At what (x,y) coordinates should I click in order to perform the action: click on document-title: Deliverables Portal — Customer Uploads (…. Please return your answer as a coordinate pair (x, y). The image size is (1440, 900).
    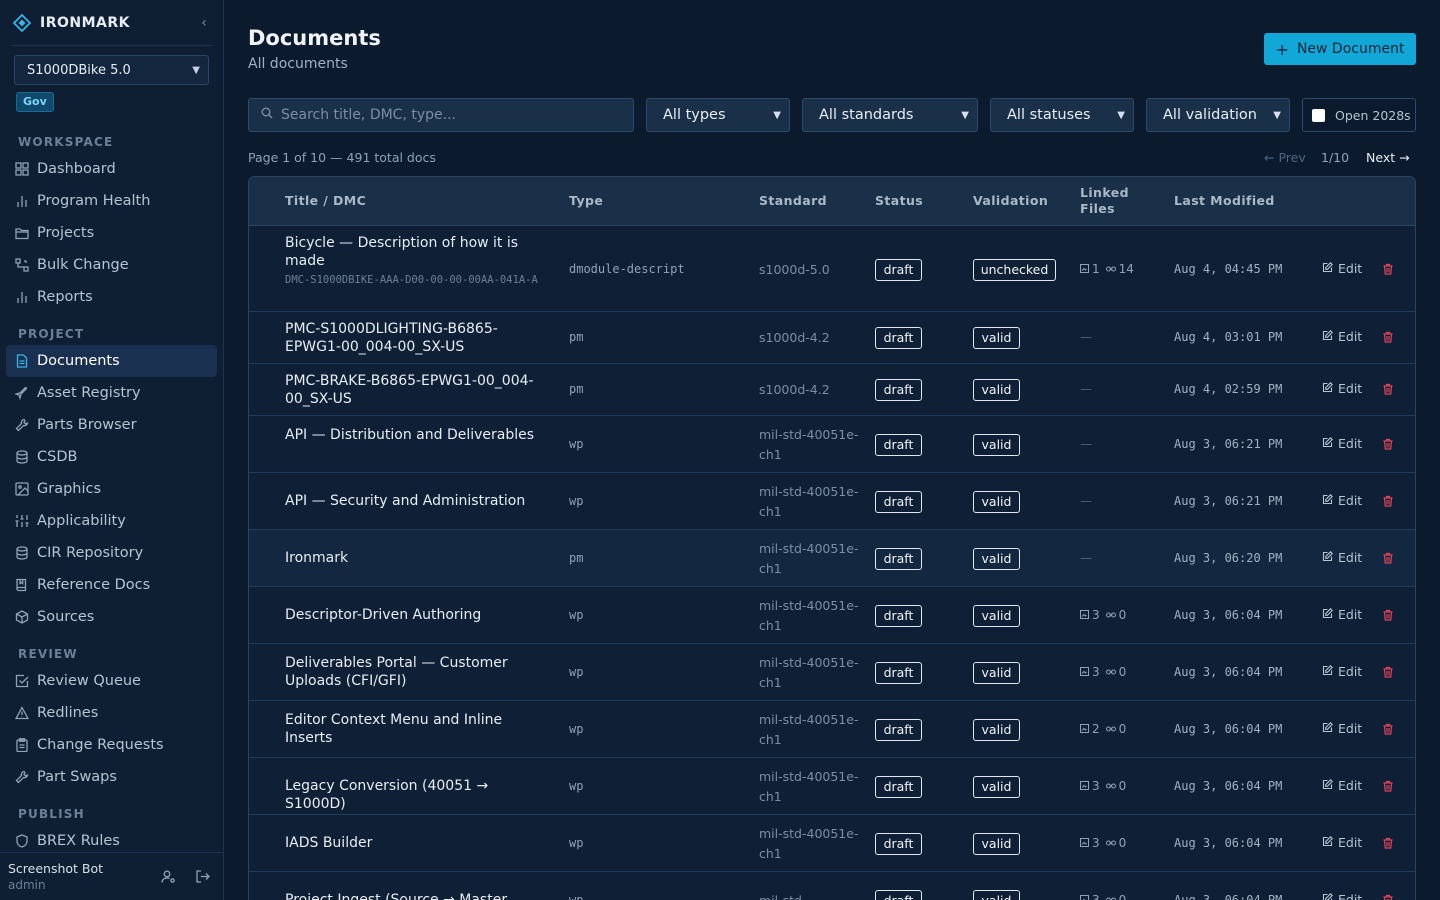
    Looking at the image, I should click on (396, 672).